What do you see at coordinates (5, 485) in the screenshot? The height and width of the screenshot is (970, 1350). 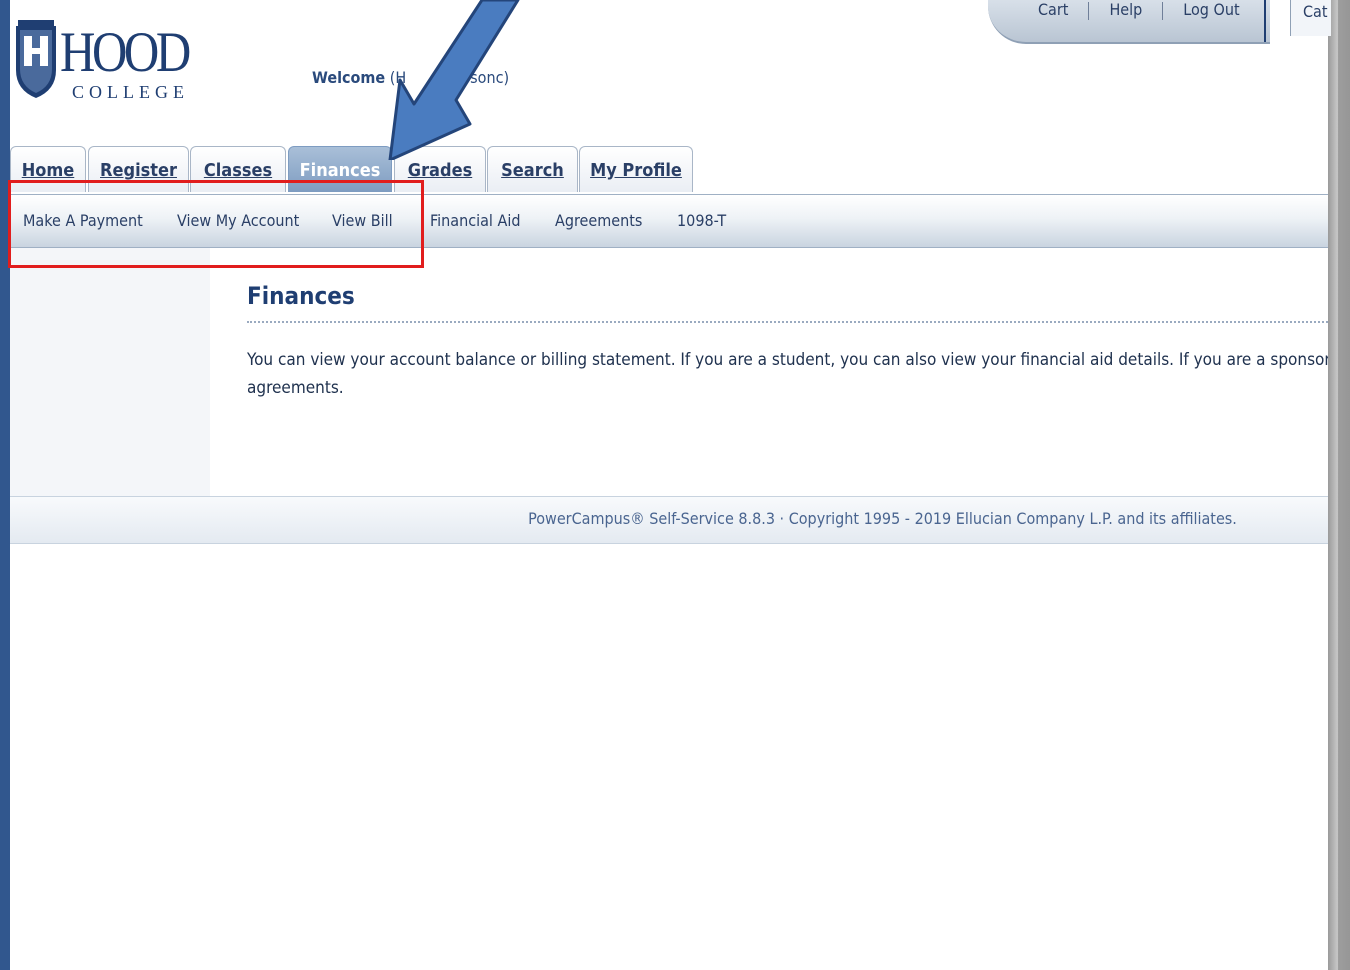 I see `left-frame-border` at bounding box center [5, 485].